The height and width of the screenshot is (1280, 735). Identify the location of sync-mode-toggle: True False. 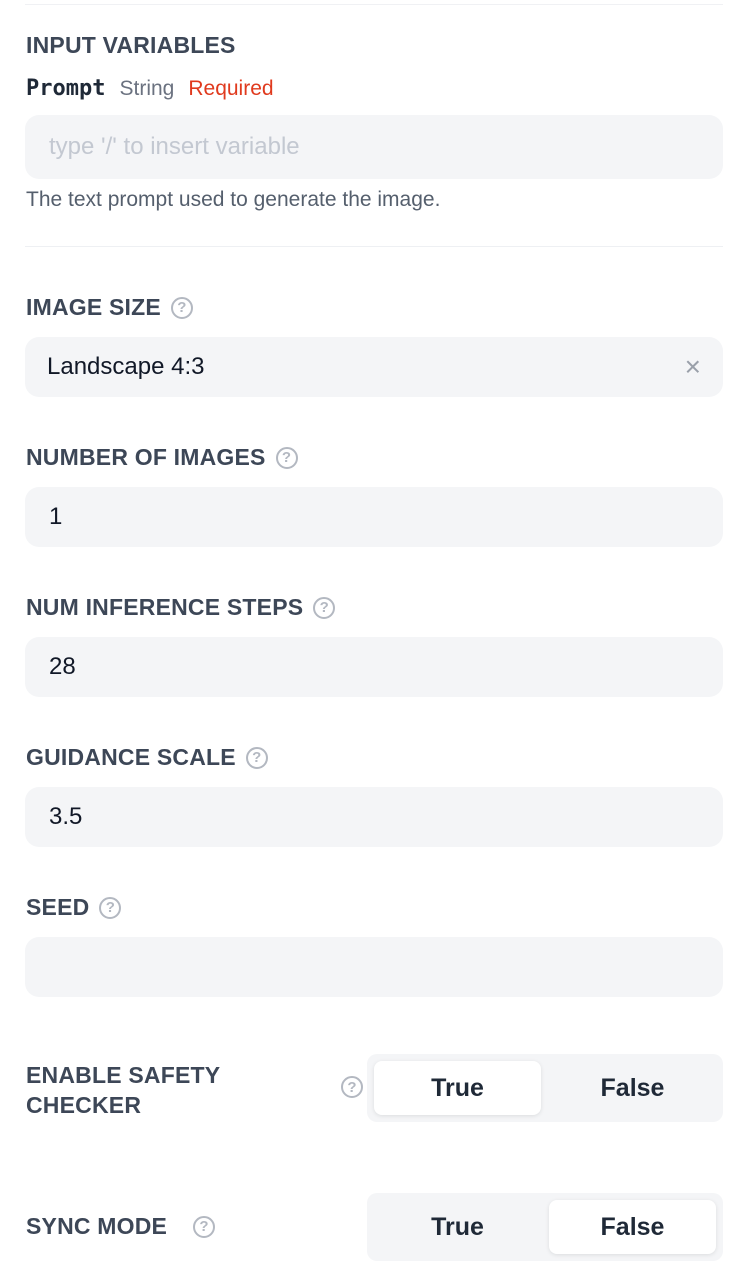
(545, 1227).